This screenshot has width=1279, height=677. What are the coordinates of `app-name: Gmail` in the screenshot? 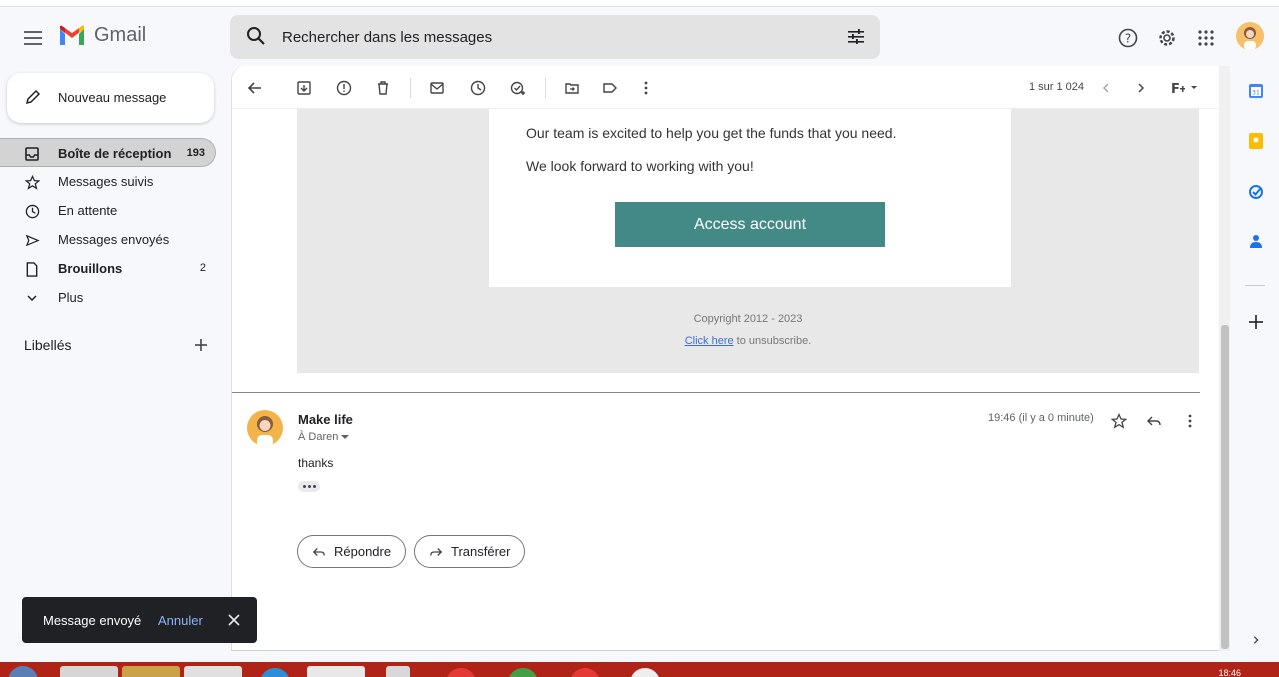 It's located at (120, 35).